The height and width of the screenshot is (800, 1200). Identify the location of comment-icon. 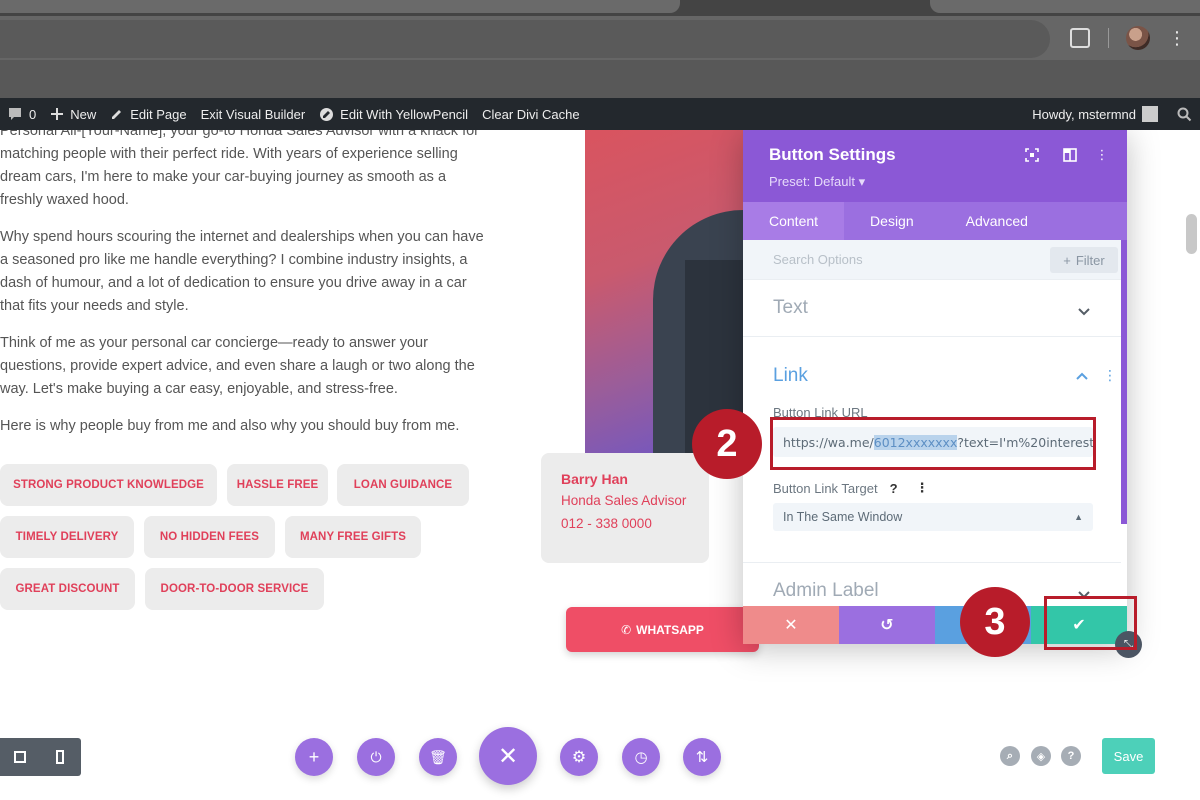
(15, 114).